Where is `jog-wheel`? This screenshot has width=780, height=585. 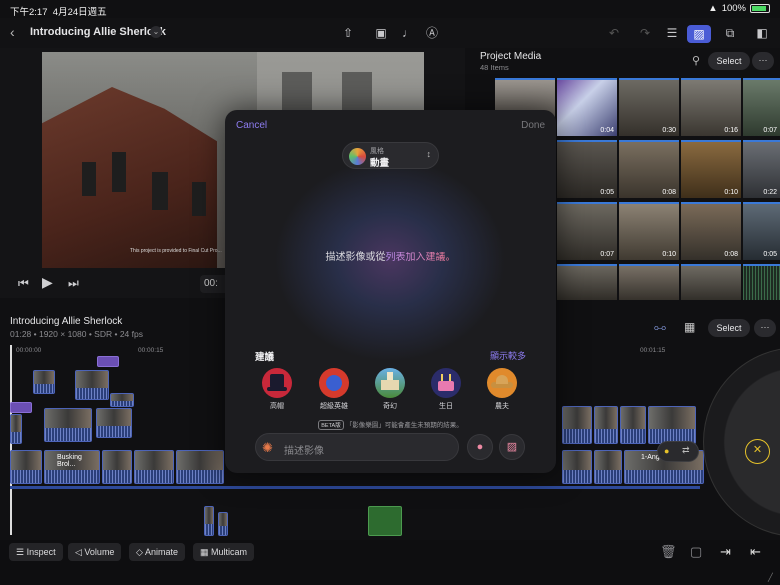 jog-wheel is located at coordinates (741, 442).